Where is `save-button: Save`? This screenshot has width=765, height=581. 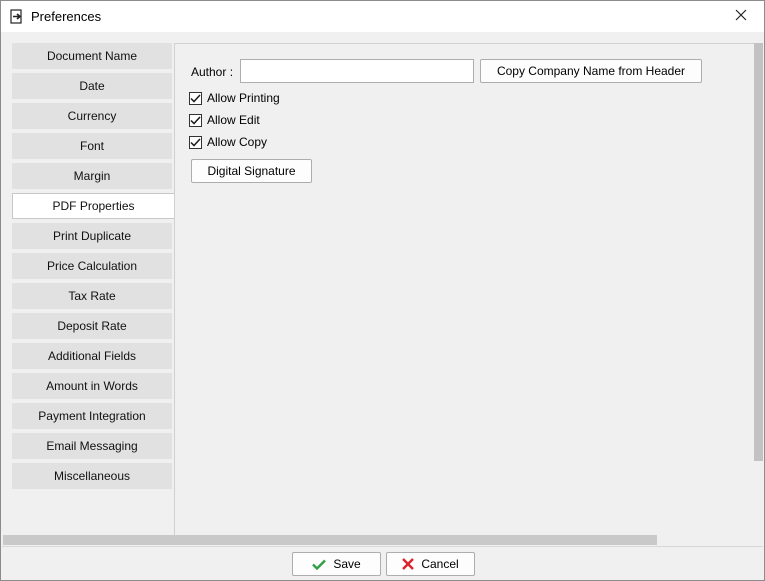
save-button: Save is located at coordinates (336, 564).